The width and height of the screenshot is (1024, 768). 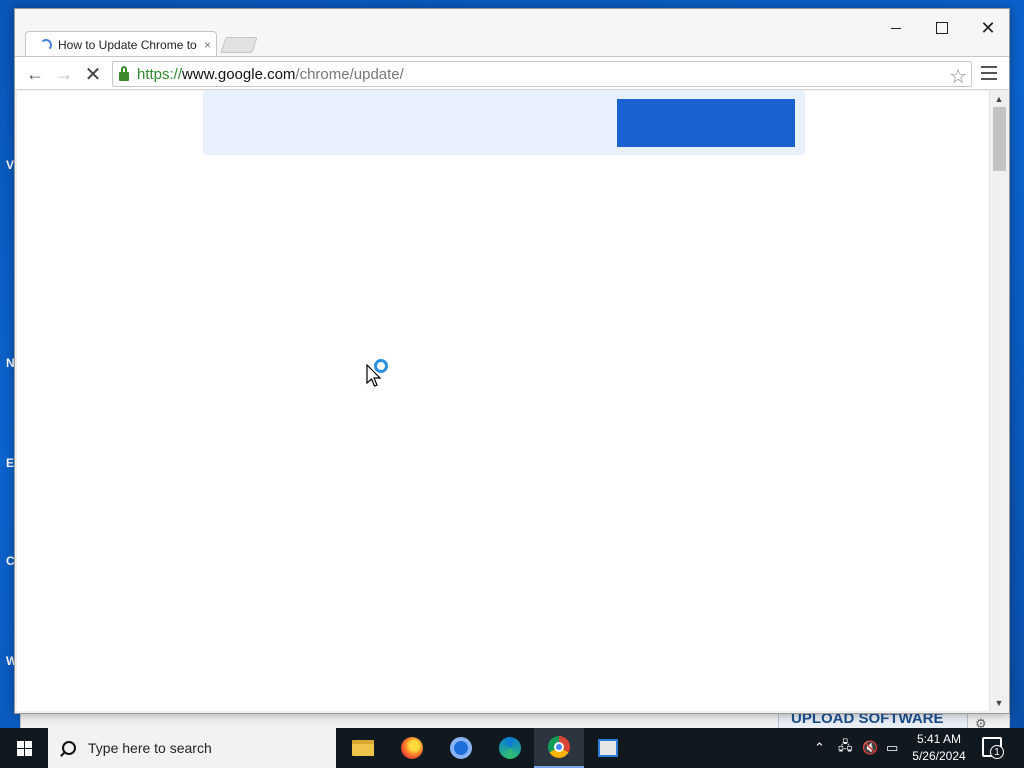 What do you see at coordinates (819, 748) in the screenshot?
I see `tray-overflow-icon: ⌃` at bounding box center [819, 748].